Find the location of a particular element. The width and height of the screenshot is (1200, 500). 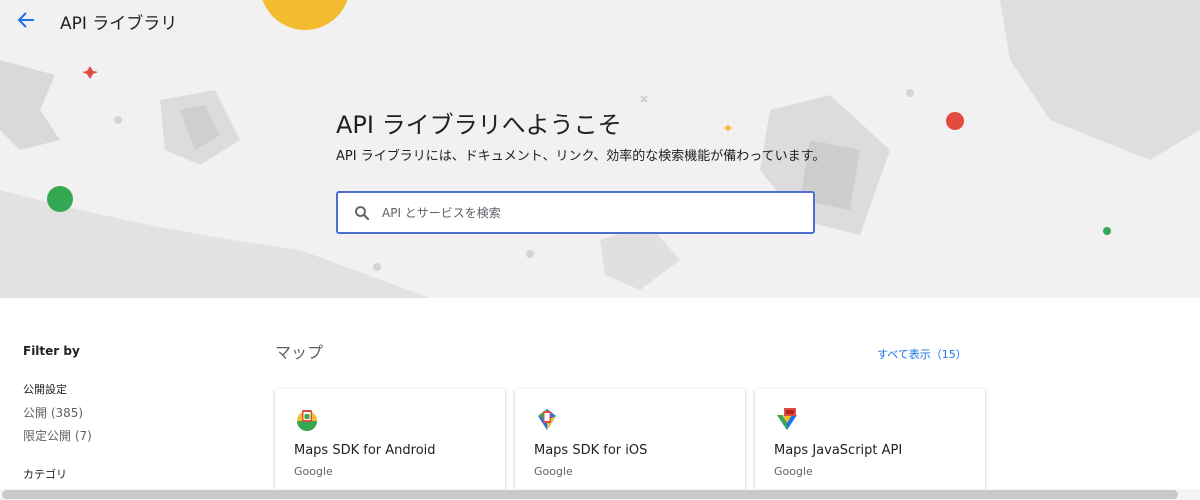

card-title: Maps SDK for Android is located at coordinates (365, 450).